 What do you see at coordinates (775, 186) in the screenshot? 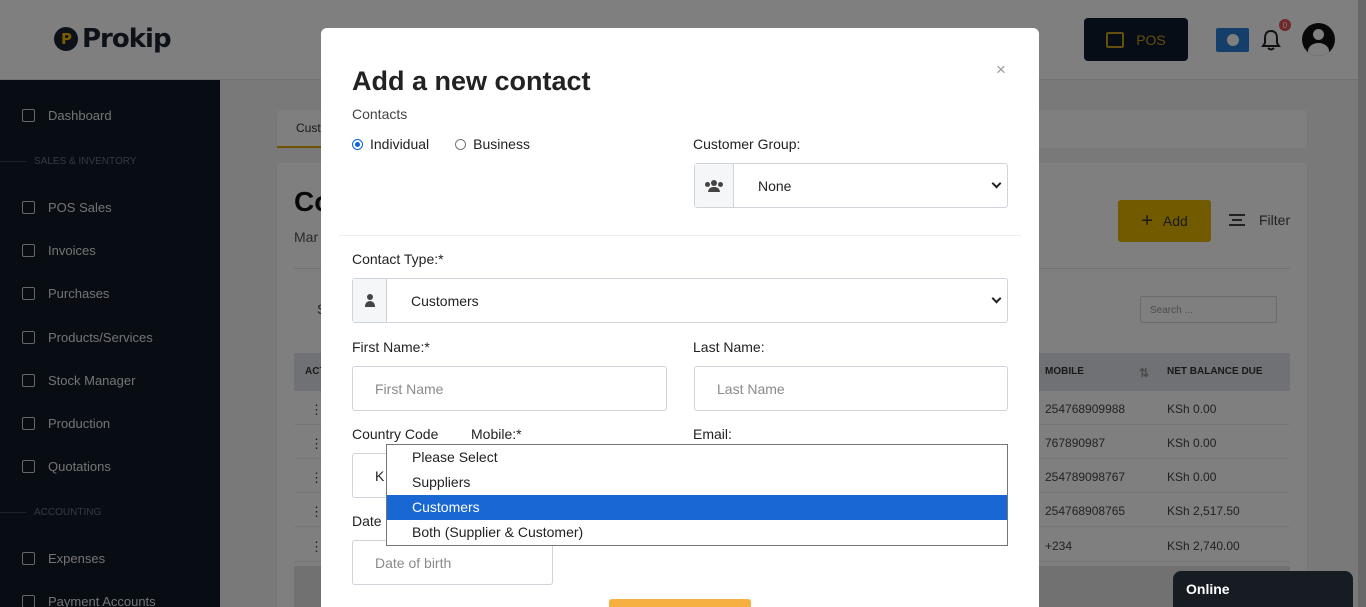
I see `customer-group-value: None` at bounding box center [775, 186].